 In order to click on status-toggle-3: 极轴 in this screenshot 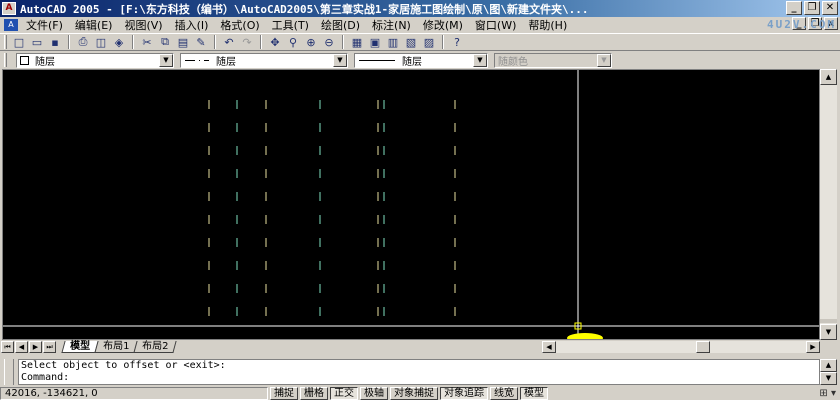, I will do `click(374, 393)`.